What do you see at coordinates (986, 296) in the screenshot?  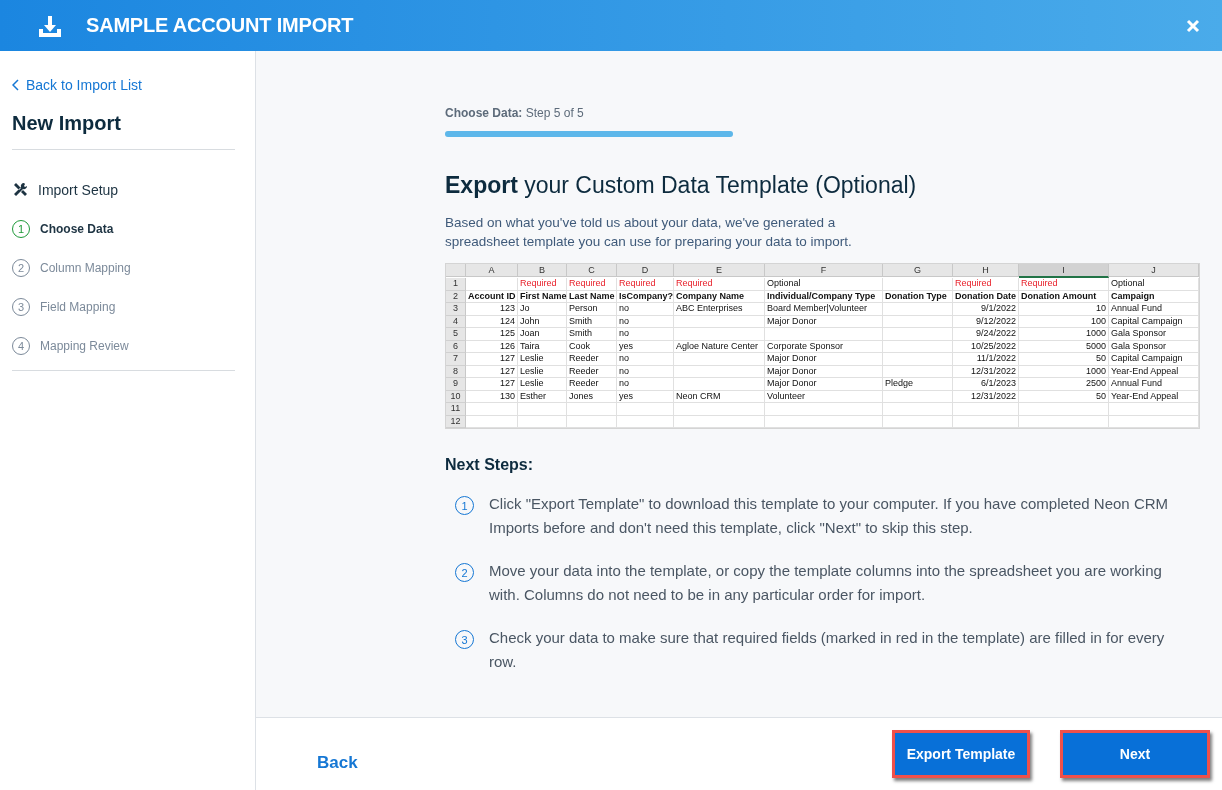 I see `table-cell: Donation Date` at bounding box center [986, 296].